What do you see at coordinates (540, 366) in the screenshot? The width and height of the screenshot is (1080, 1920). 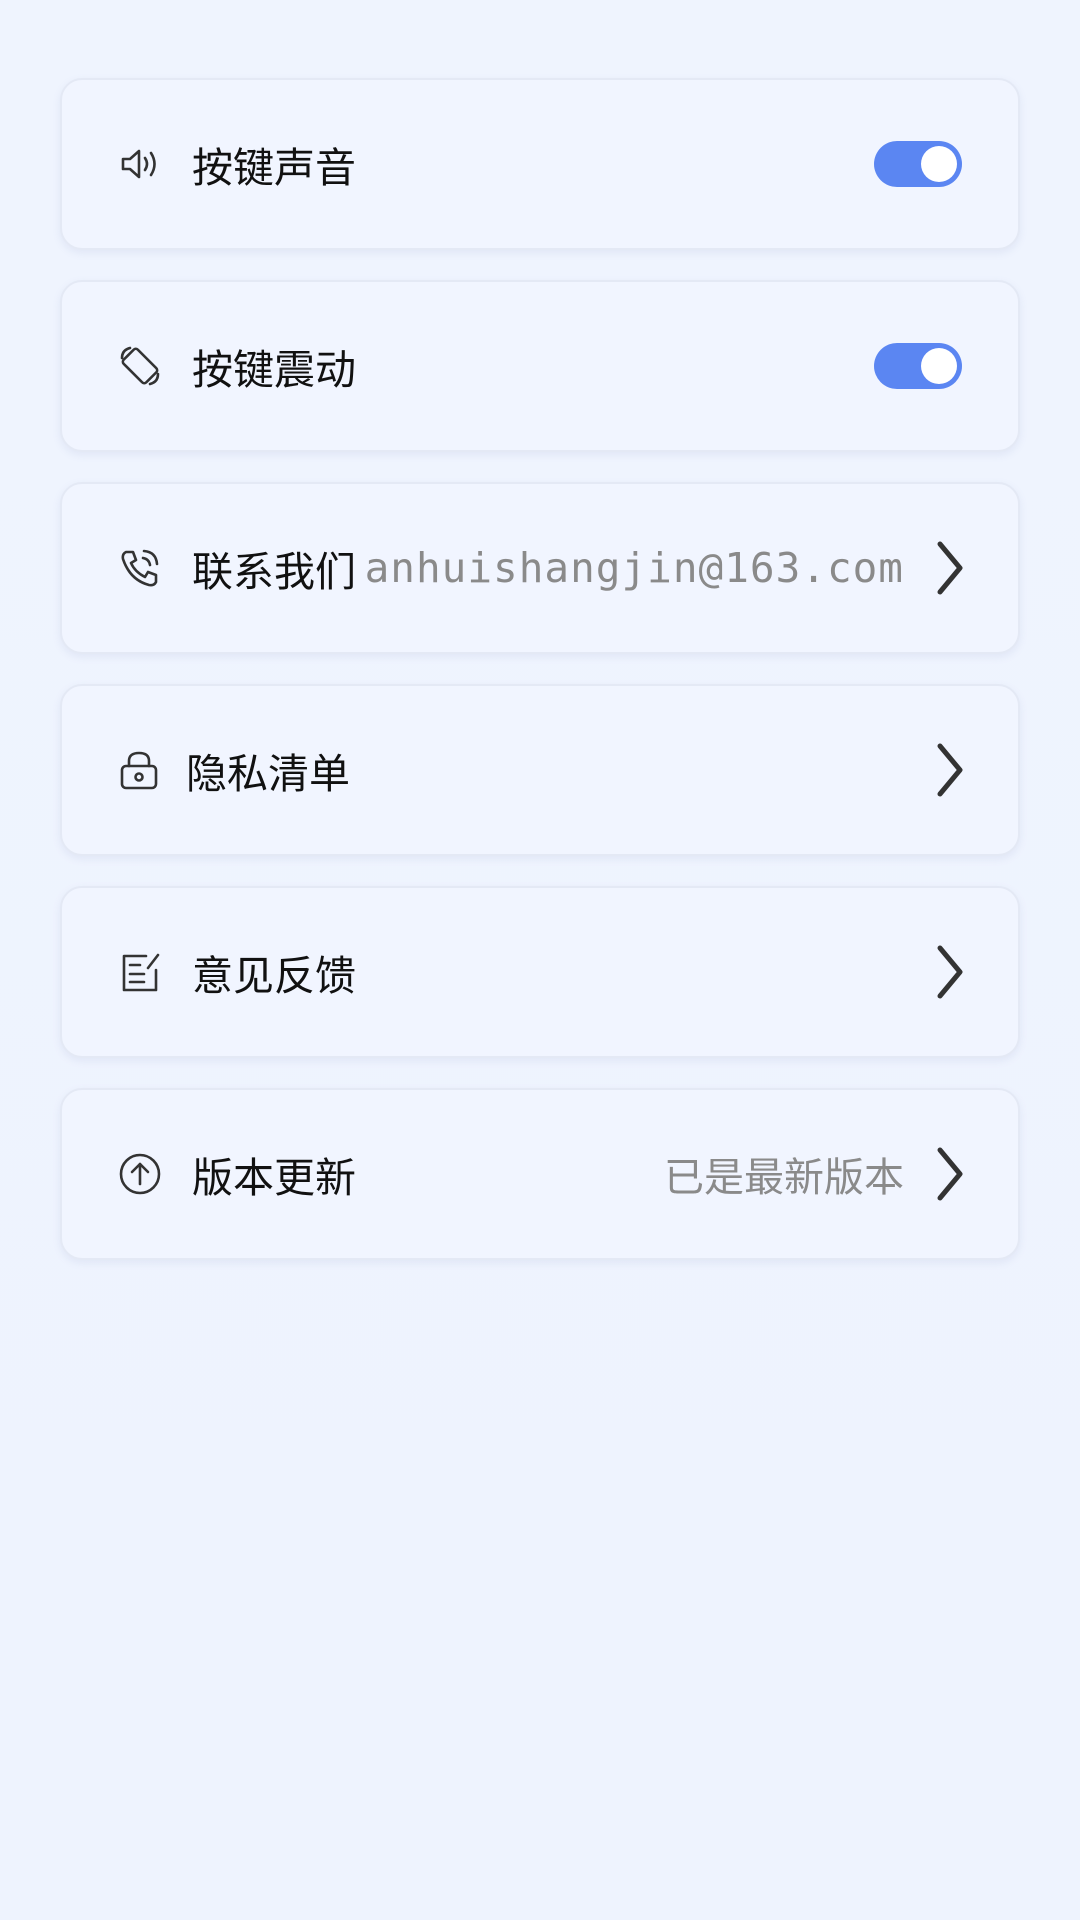 I see `setting-key-vibration: 按键震动` at bounding box center [540, 366].